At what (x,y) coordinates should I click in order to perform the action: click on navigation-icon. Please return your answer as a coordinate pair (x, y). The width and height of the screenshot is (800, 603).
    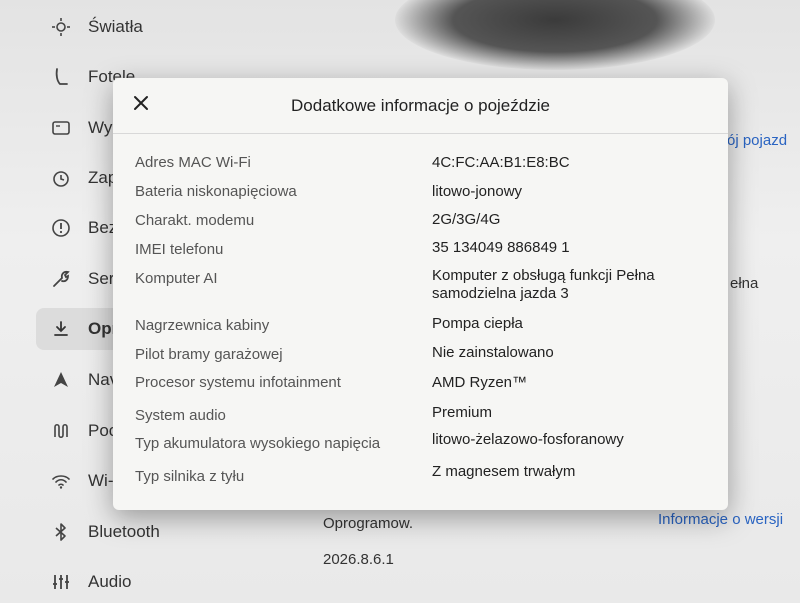
    Looking at the image, I should click on (61, 380).